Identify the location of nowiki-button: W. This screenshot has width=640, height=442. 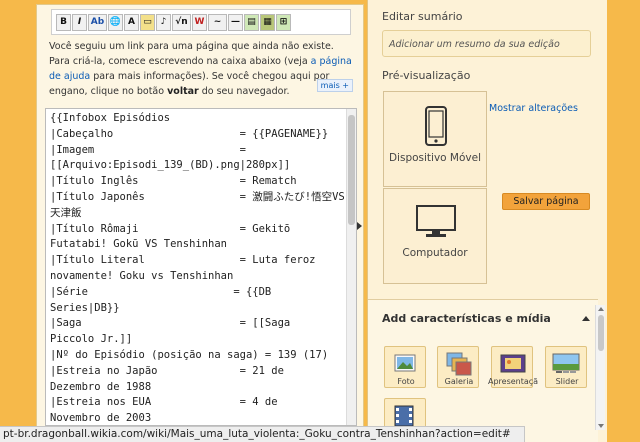
(199, 22).